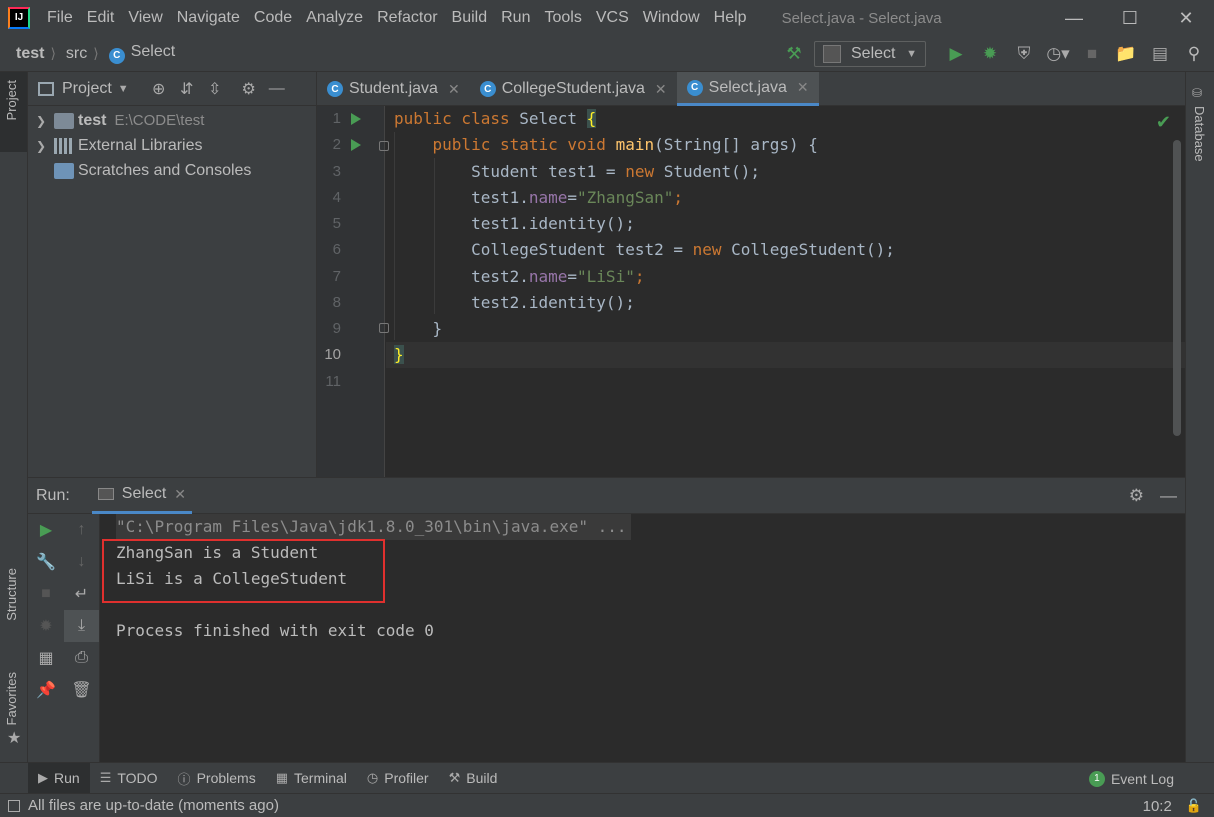 The image size is (1214, 817). What do you see at coordinates (187, 89) in the screenshot?
I see `expand-all-icon: ⇵` at bounding box center [187, 89].